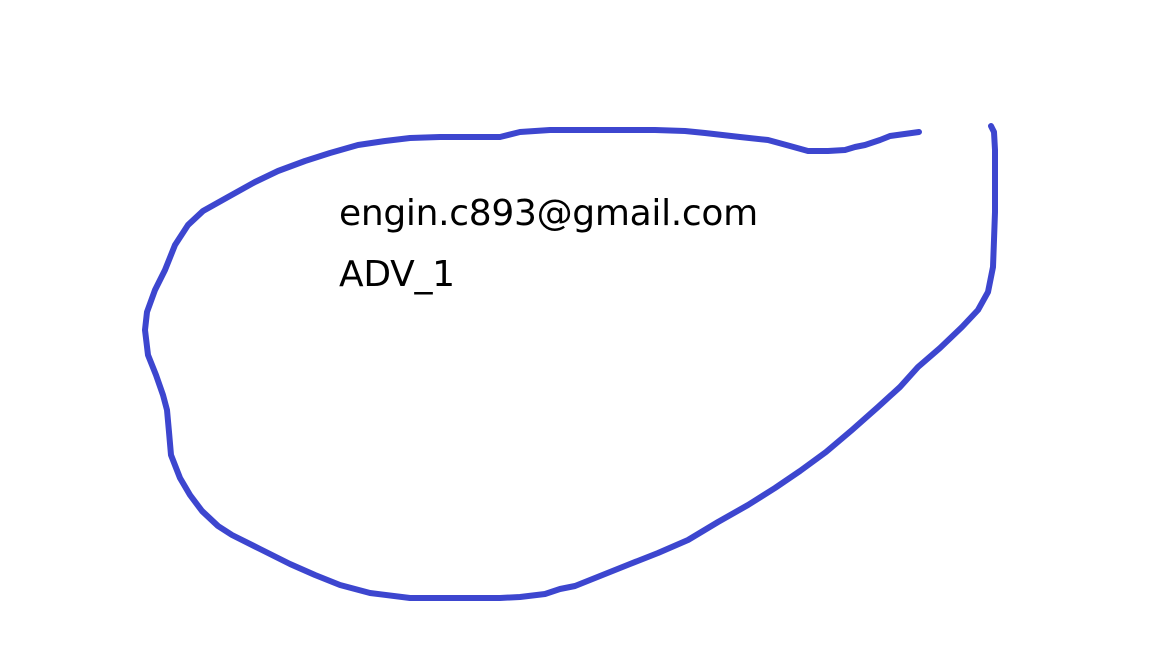 The image size is (1152, 648). Describe the element at coordinates (397, 274) in the screenshot. I see `label-text: ADV_1` at that location.